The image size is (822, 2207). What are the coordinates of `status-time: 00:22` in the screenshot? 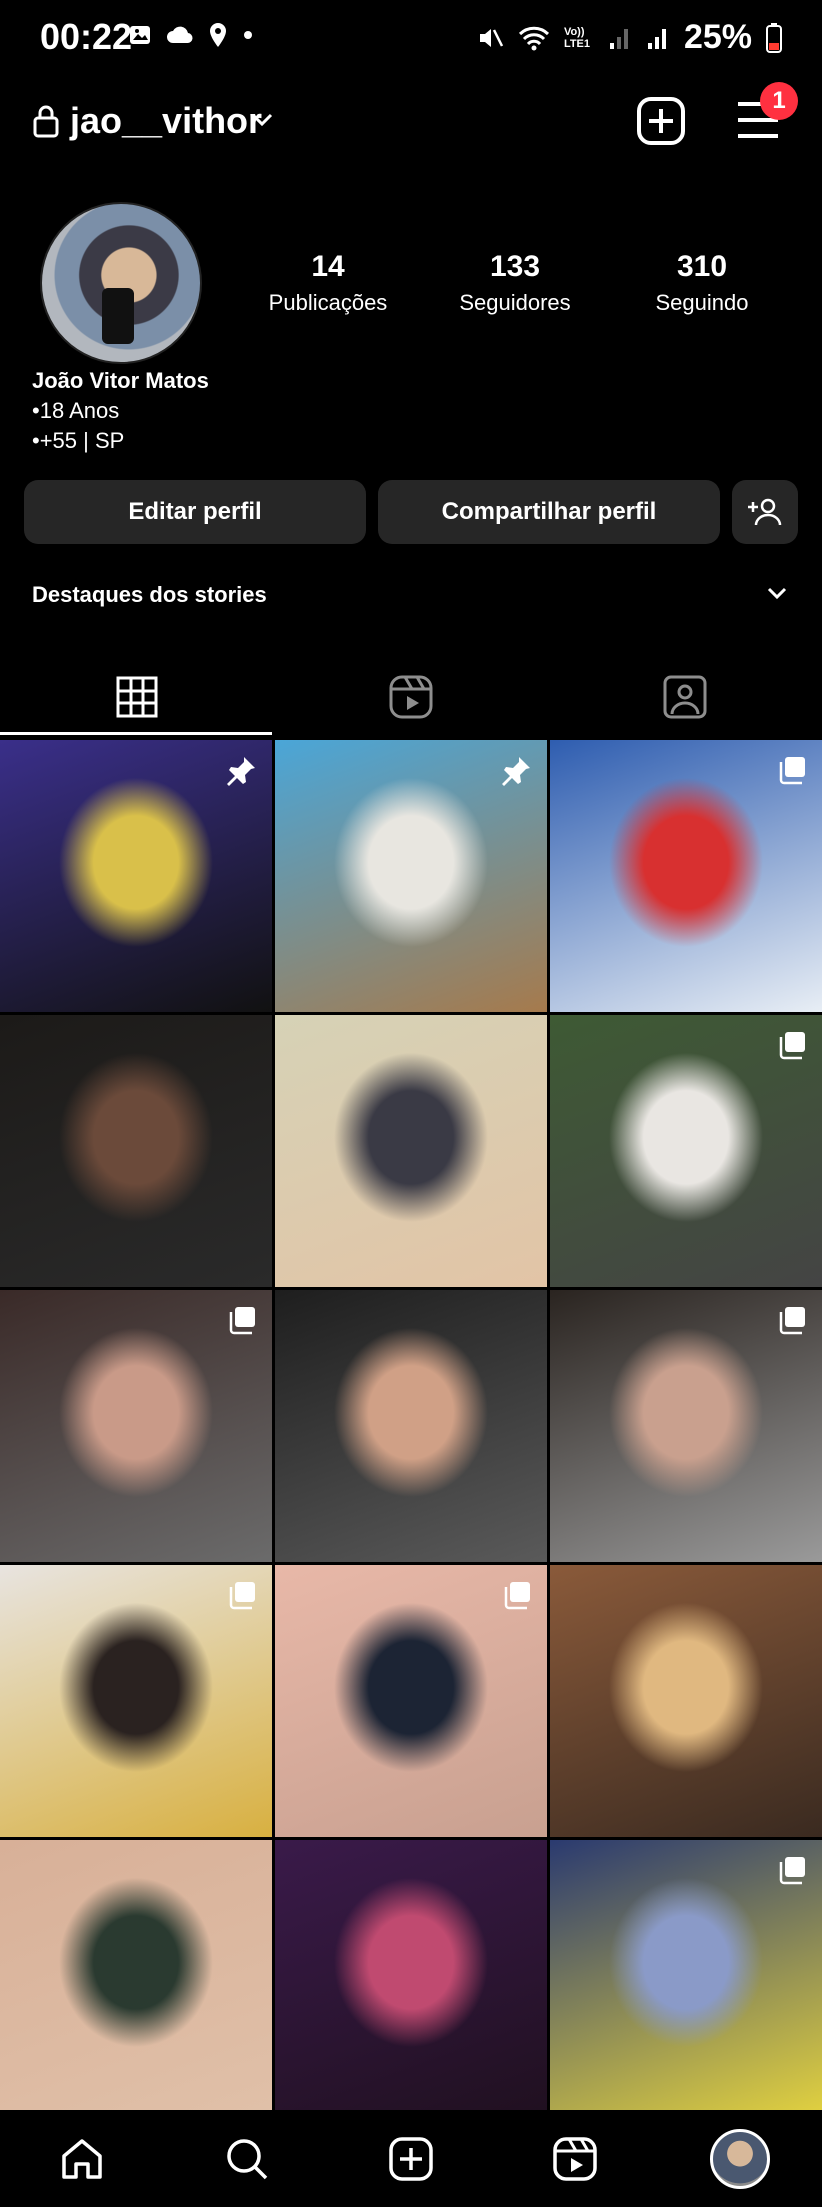 It's located at (86, 36).